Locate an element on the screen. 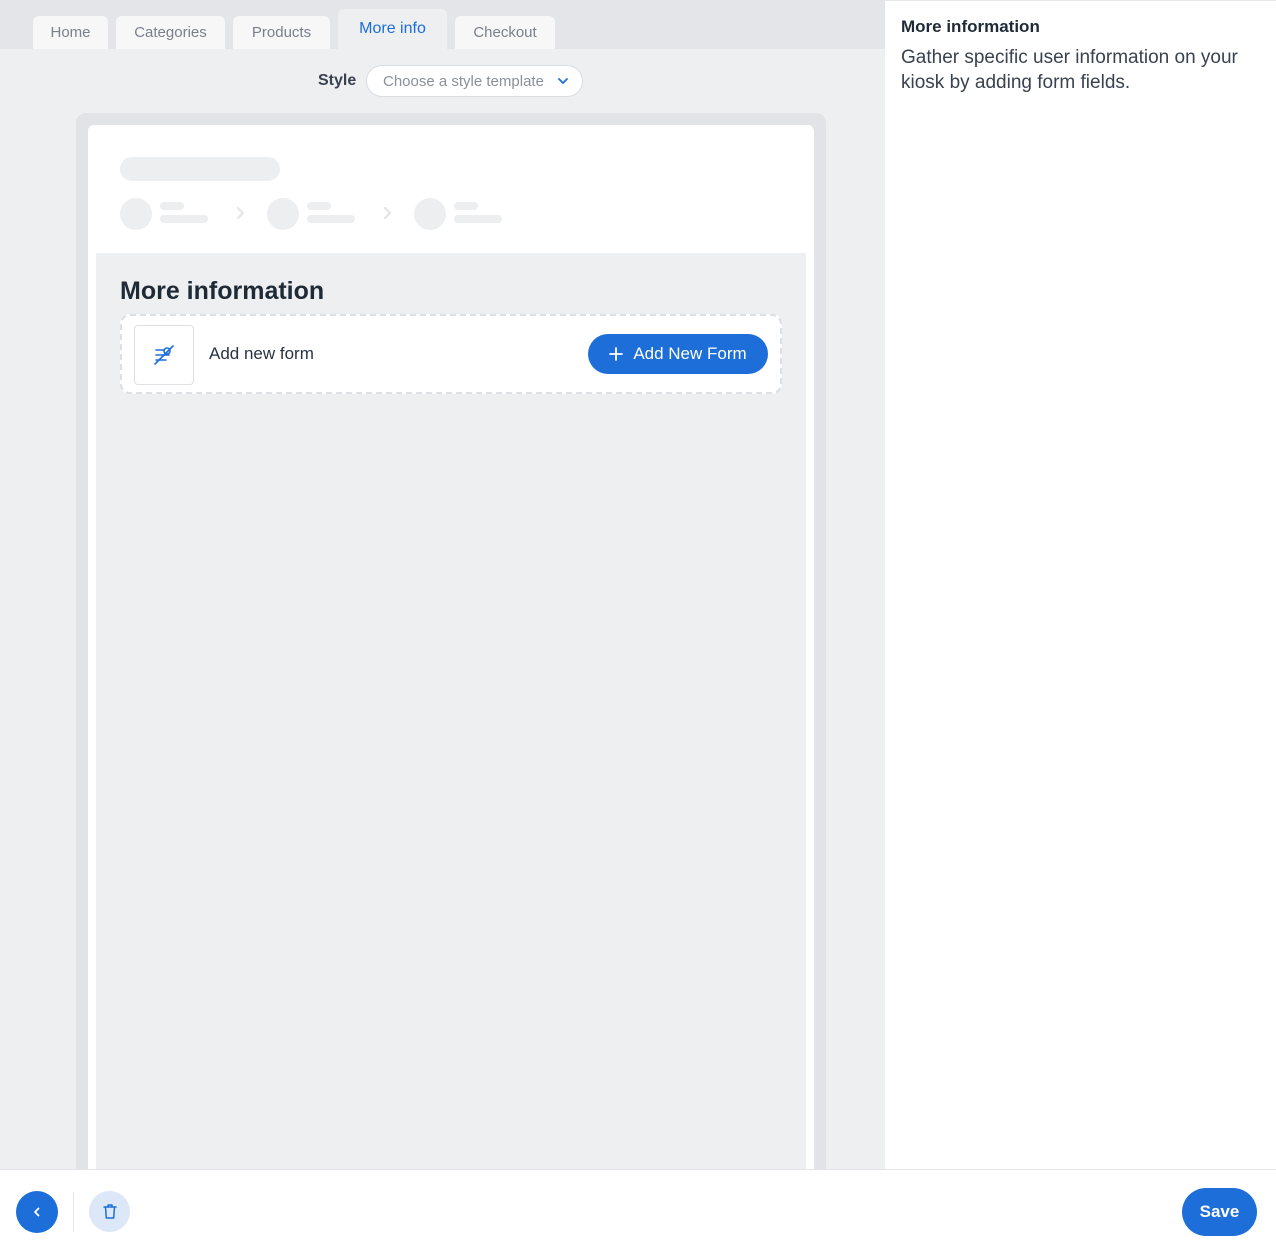 This screenshot has width=1276, height=1243. style-row: Style Choose a style template is located at coordinates (442, 81).